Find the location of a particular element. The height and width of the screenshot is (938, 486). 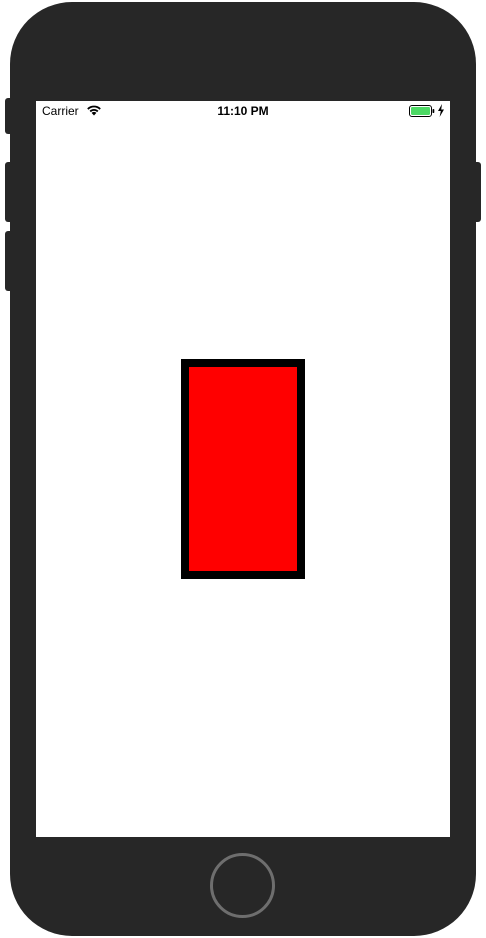

charging-bolt-icon is located at coordinates (441, 110).